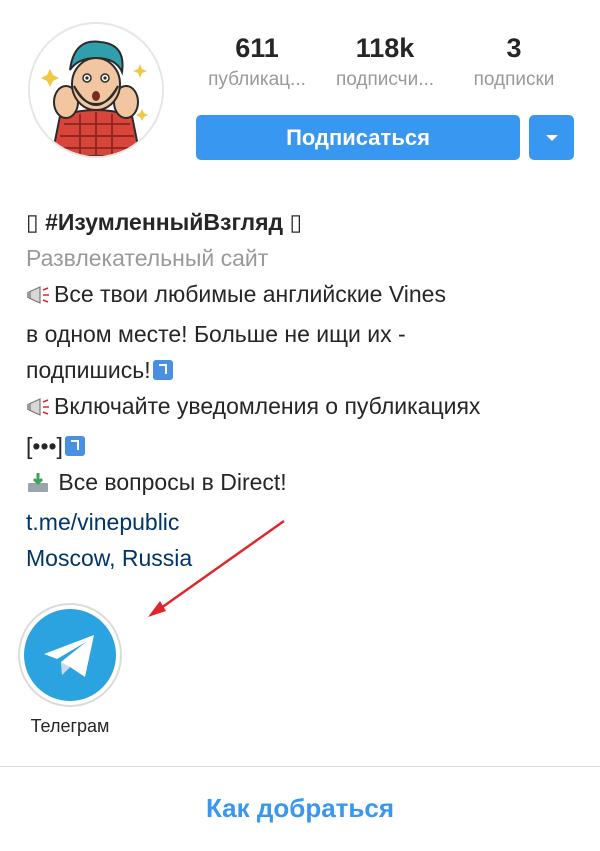  I want to click on bio-text: подпишись!, so click(88, 370).